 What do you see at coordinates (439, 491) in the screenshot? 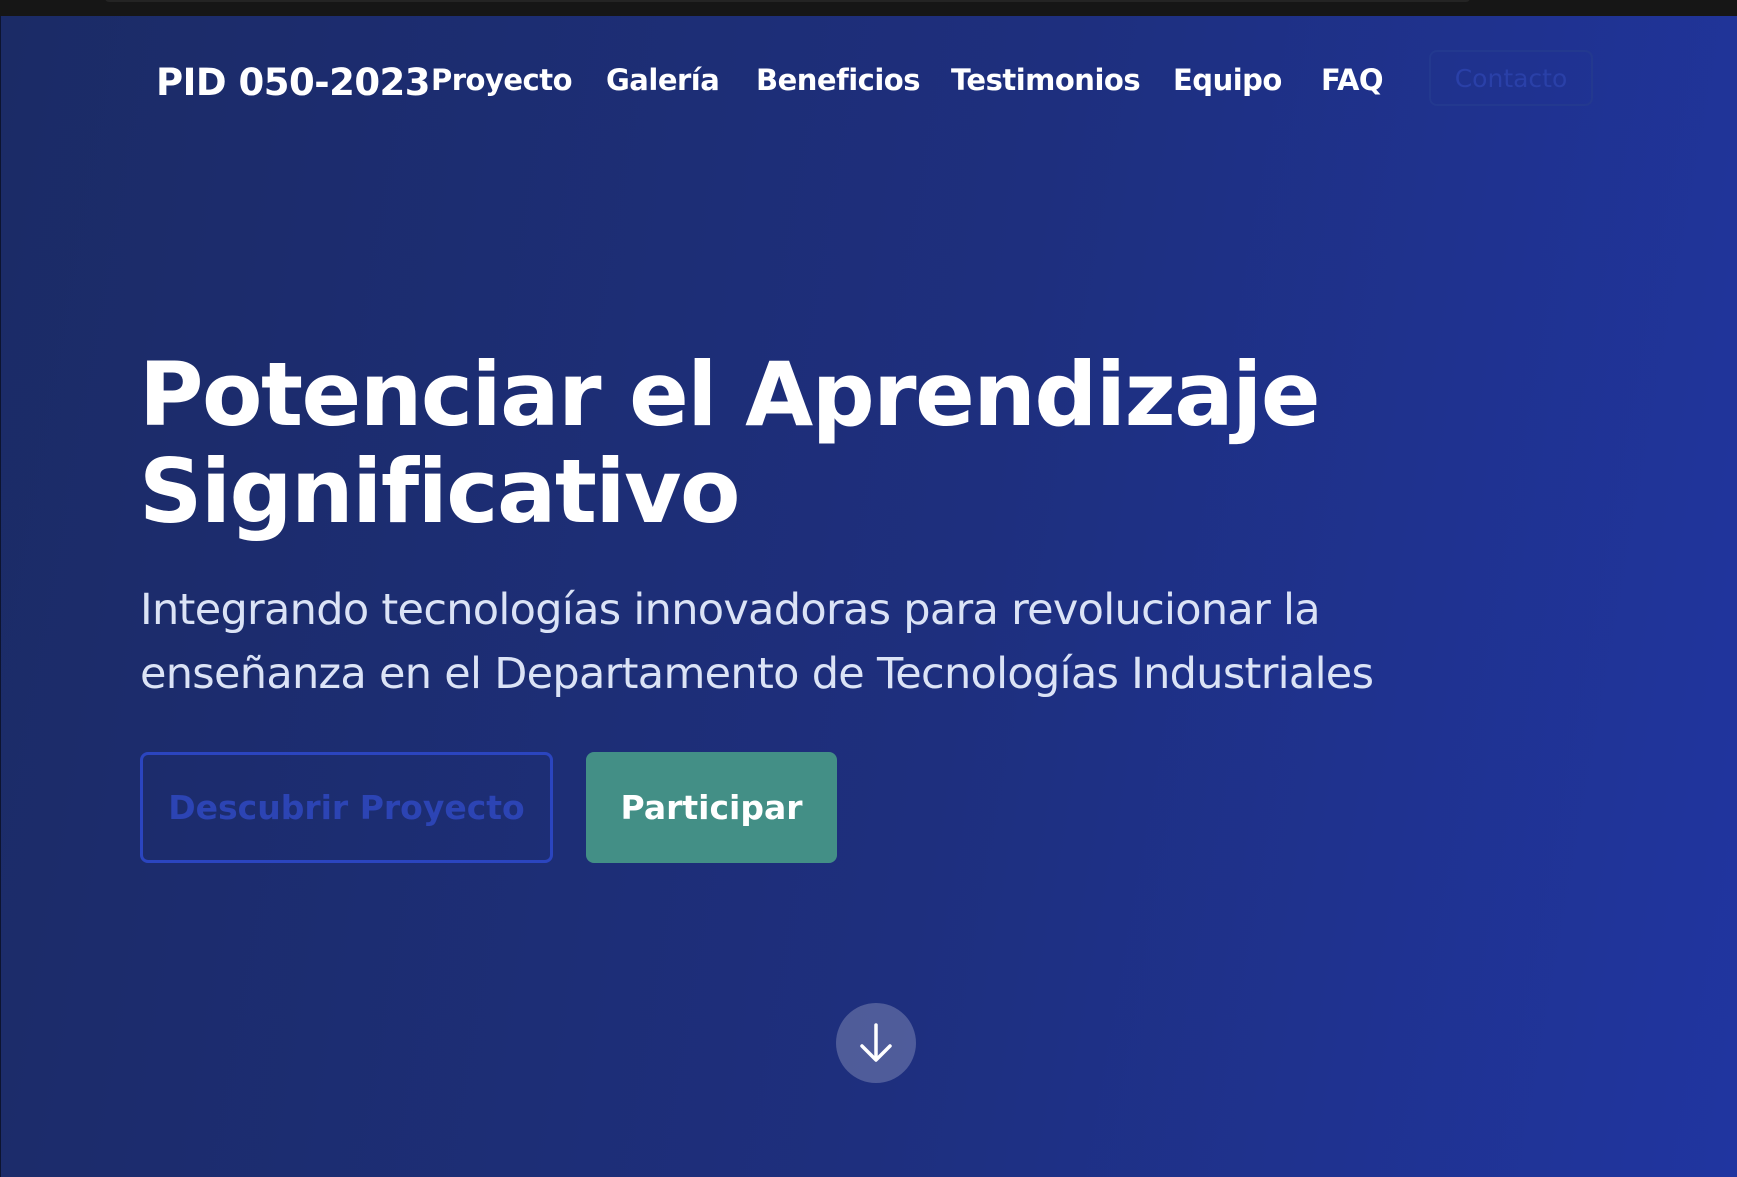
I see `hero-title-line-2: Significativo` at bounding box center [439, 491].